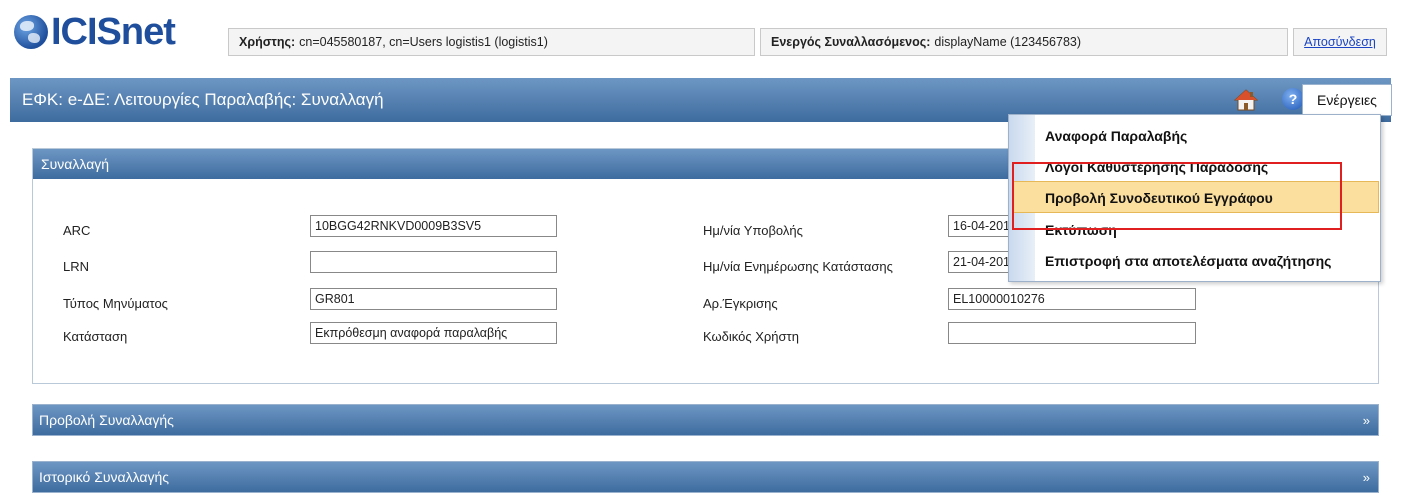 This screenshot has height=497, width=1402. Describe the element at coordinates (76, 266) in the screenshot. I see `lrn-label: LRN` at that location.